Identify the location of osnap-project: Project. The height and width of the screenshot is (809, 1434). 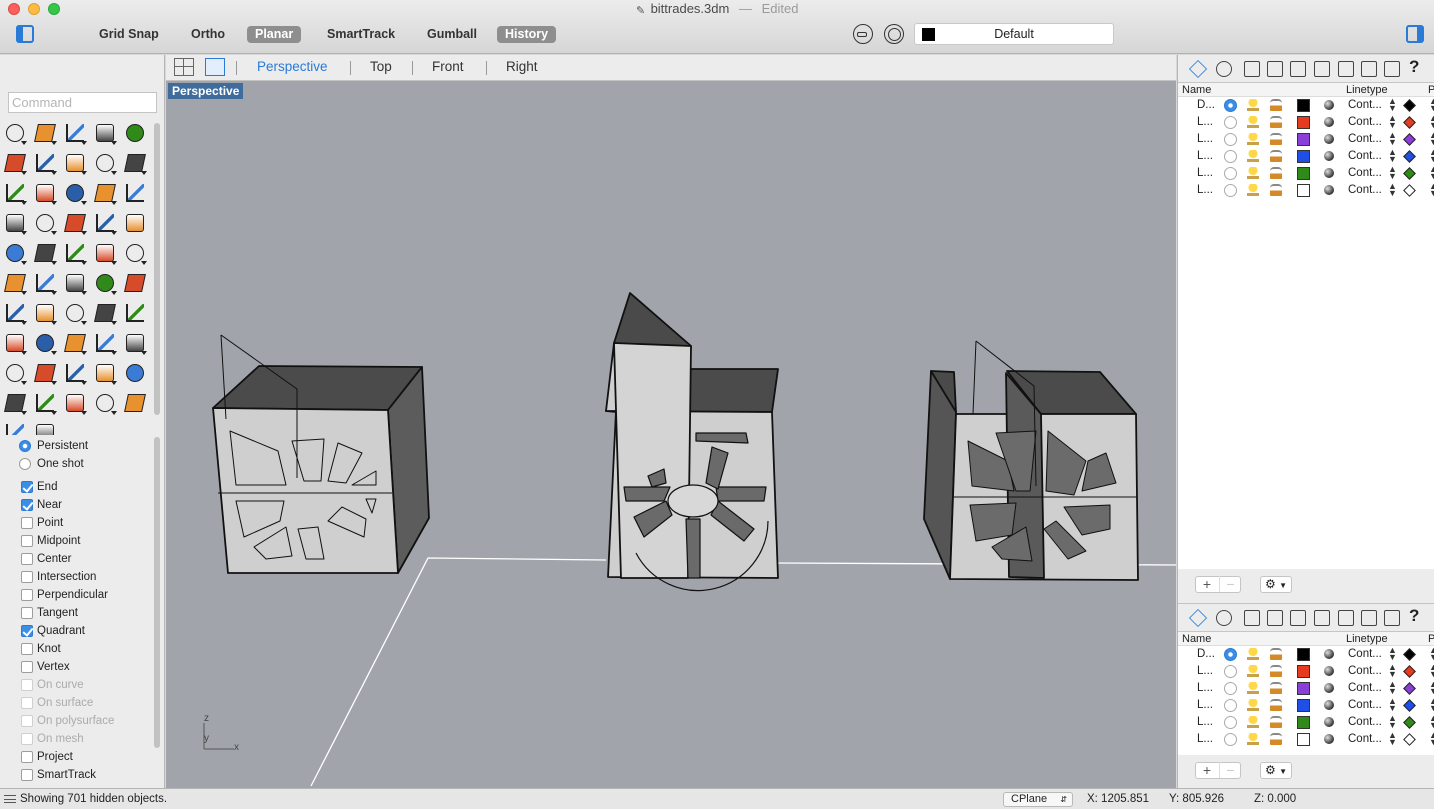
(84, 757).